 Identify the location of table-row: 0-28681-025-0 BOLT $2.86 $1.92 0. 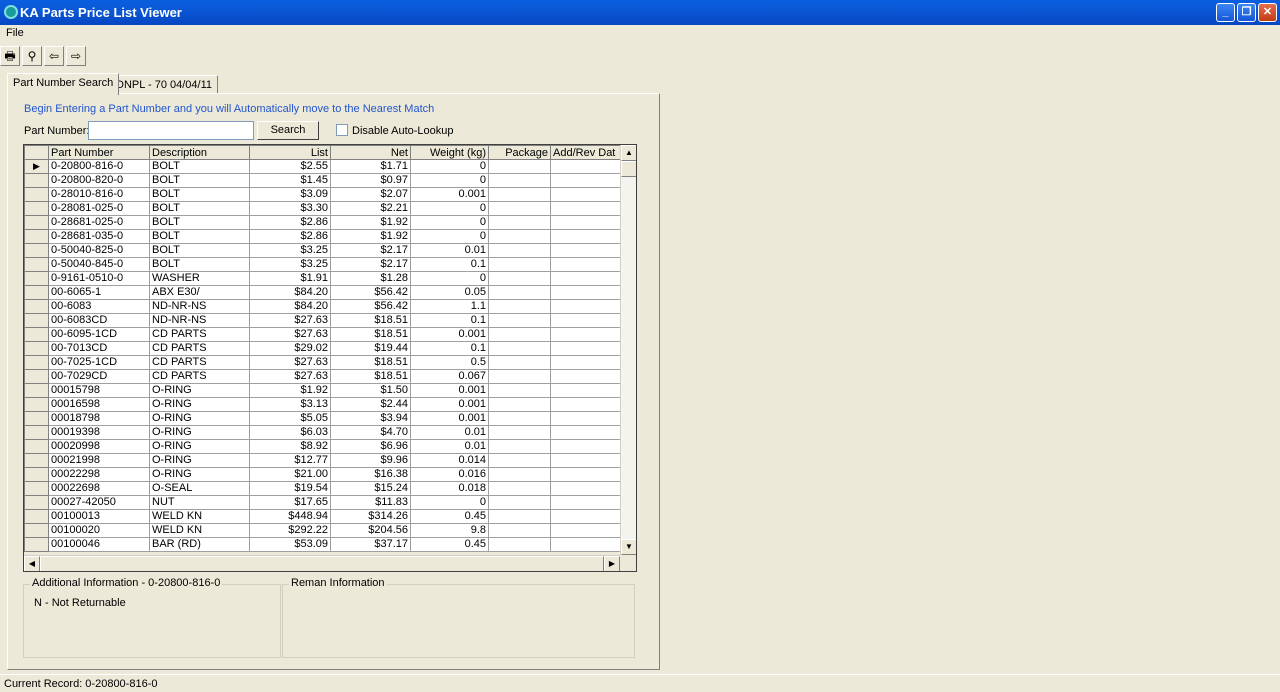
(323, 222).